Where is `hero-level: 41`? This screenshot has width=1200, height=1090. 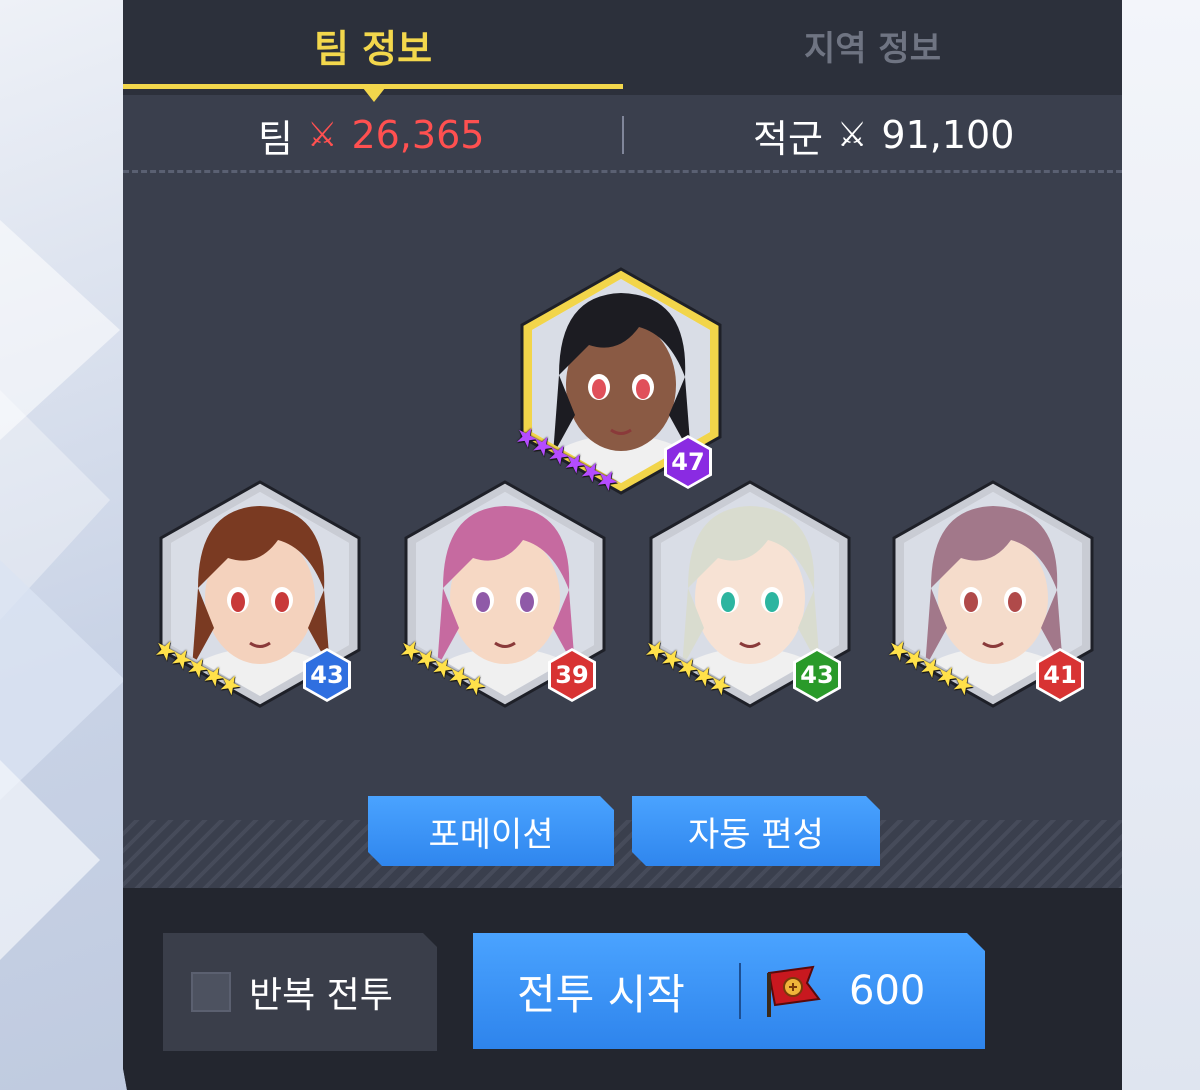 hero-level: 41 is located at coordinates (1060, 675).